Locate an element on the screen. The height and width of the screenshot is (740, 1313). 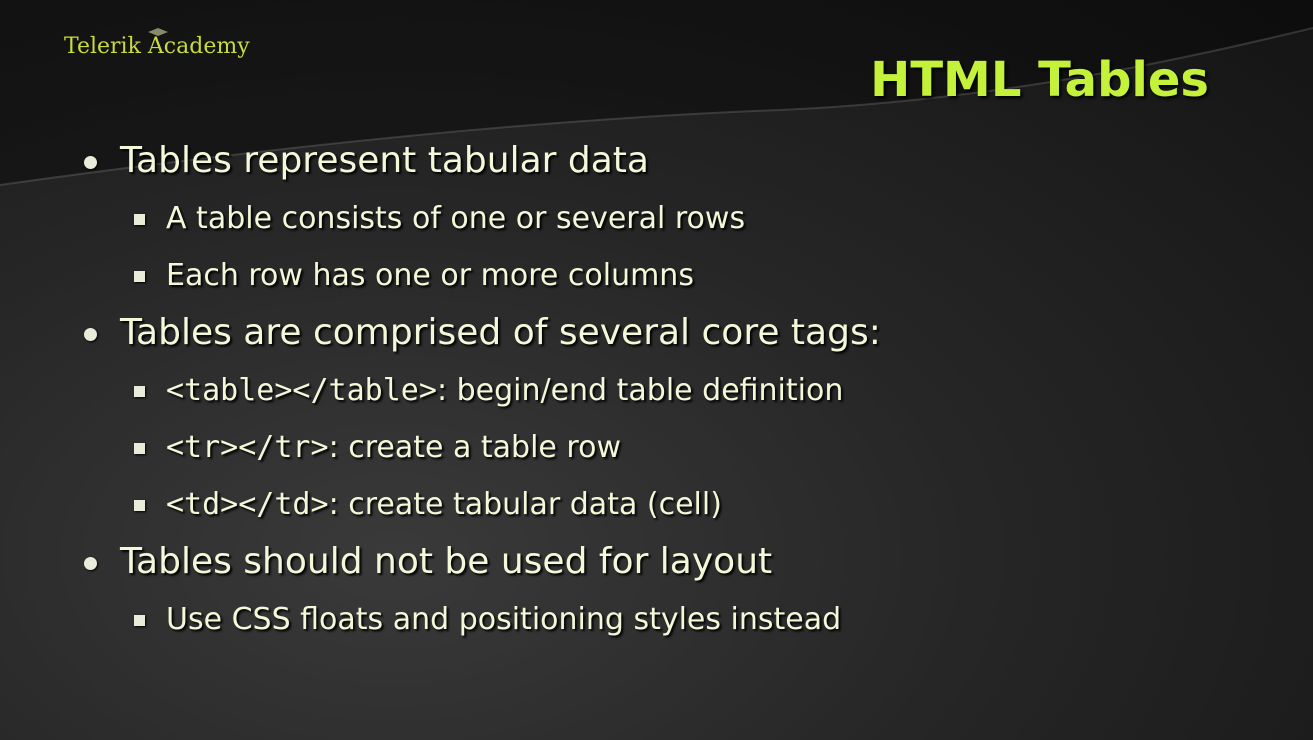
telerik-academy-logo: Telerik Academy is located at coordinates (157, 43).